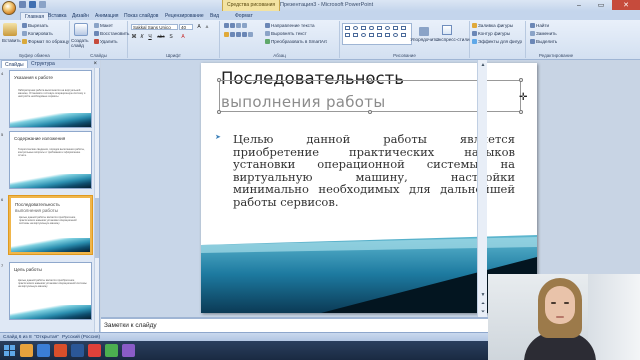 Image resolution: width=640 pixels, height=360 pixels. I want to click on language-indicator: Русский (Россия), so click(81, 337).